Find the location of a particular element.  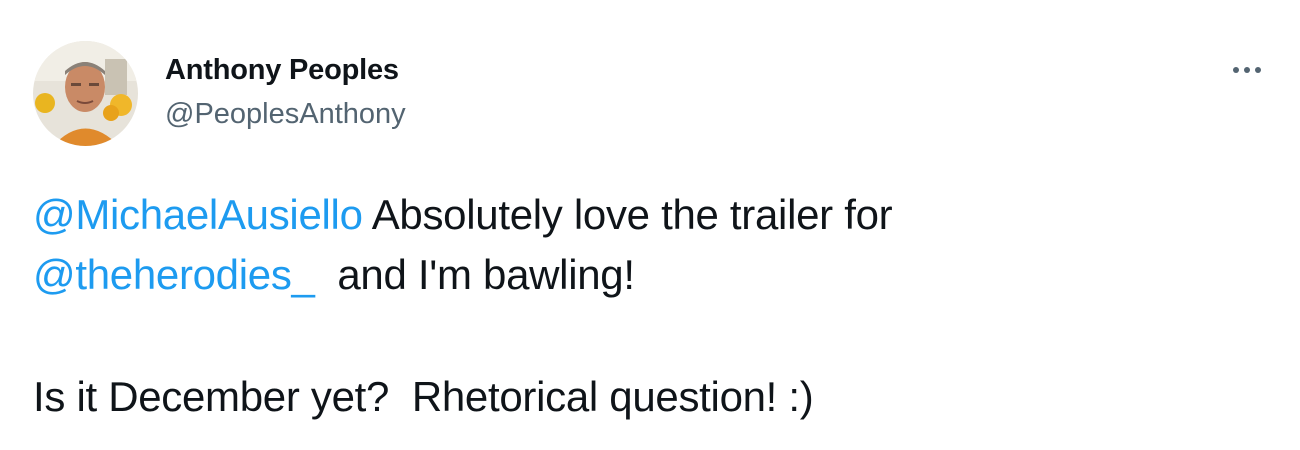

avatar is located at coordinates (85, 93).